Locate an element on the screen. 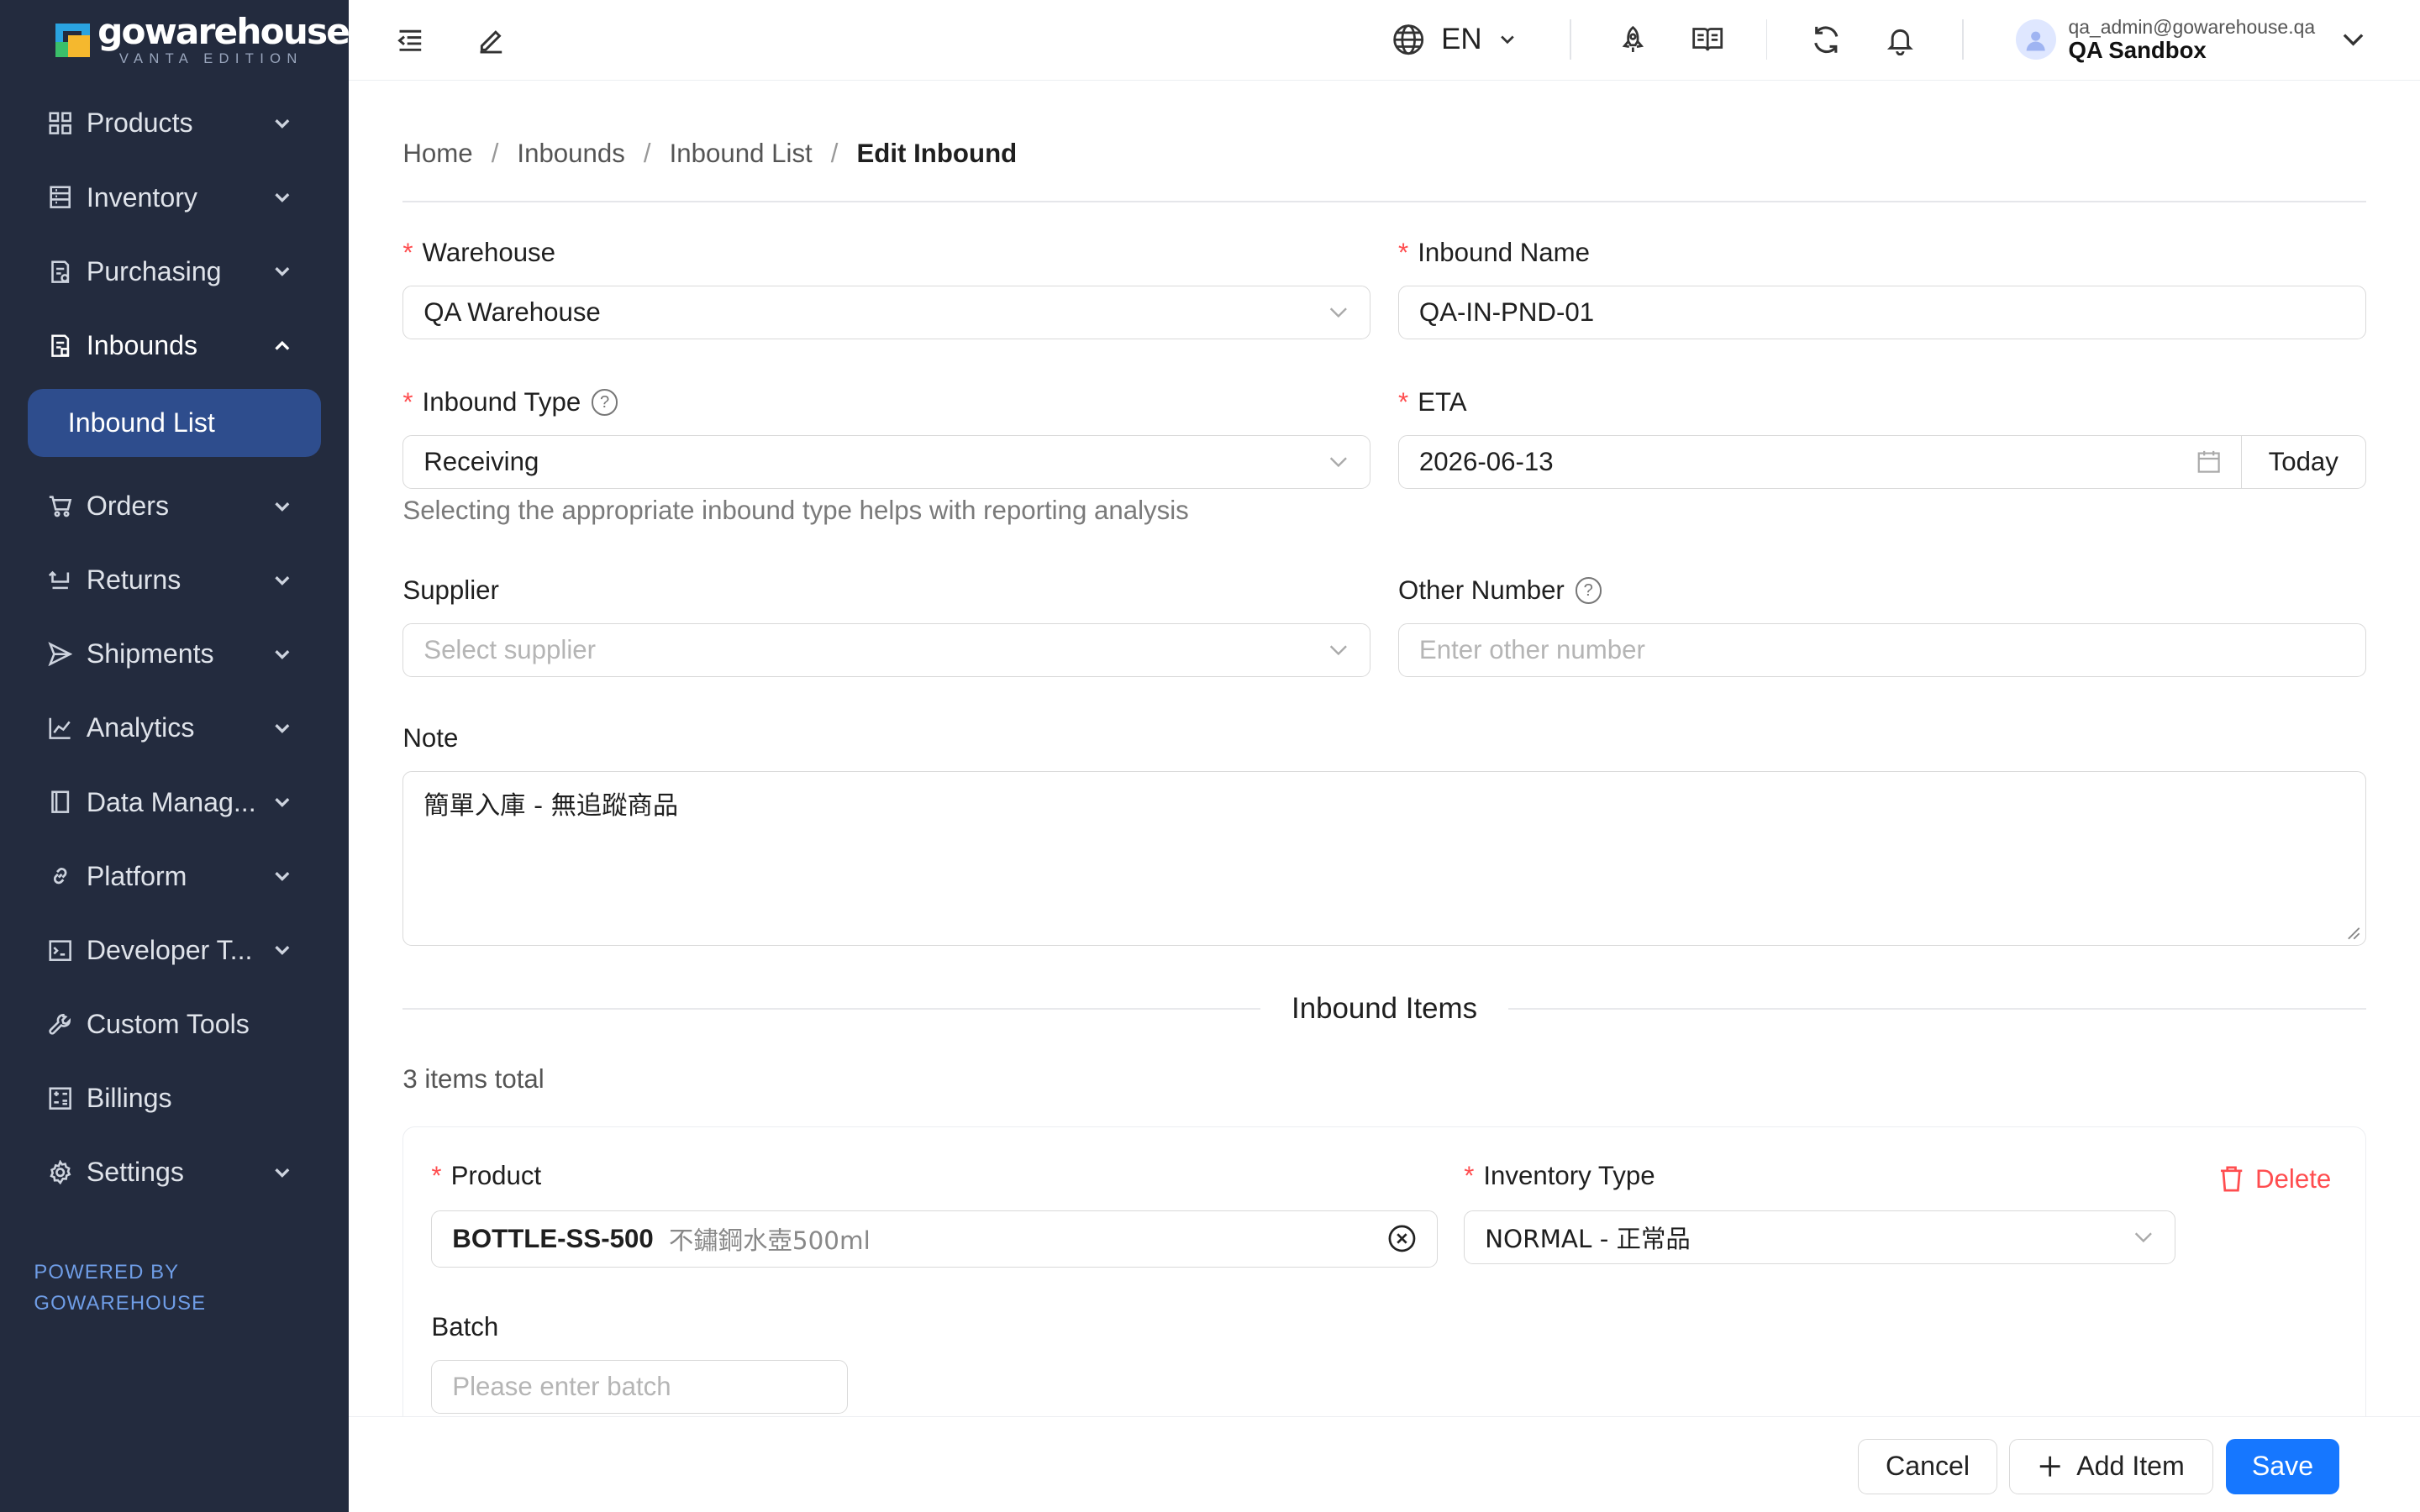 Image resolution: width=2420 pixels, height=1512 pixels. sidebar-item-products: Products is located at coordinates (174, 123).